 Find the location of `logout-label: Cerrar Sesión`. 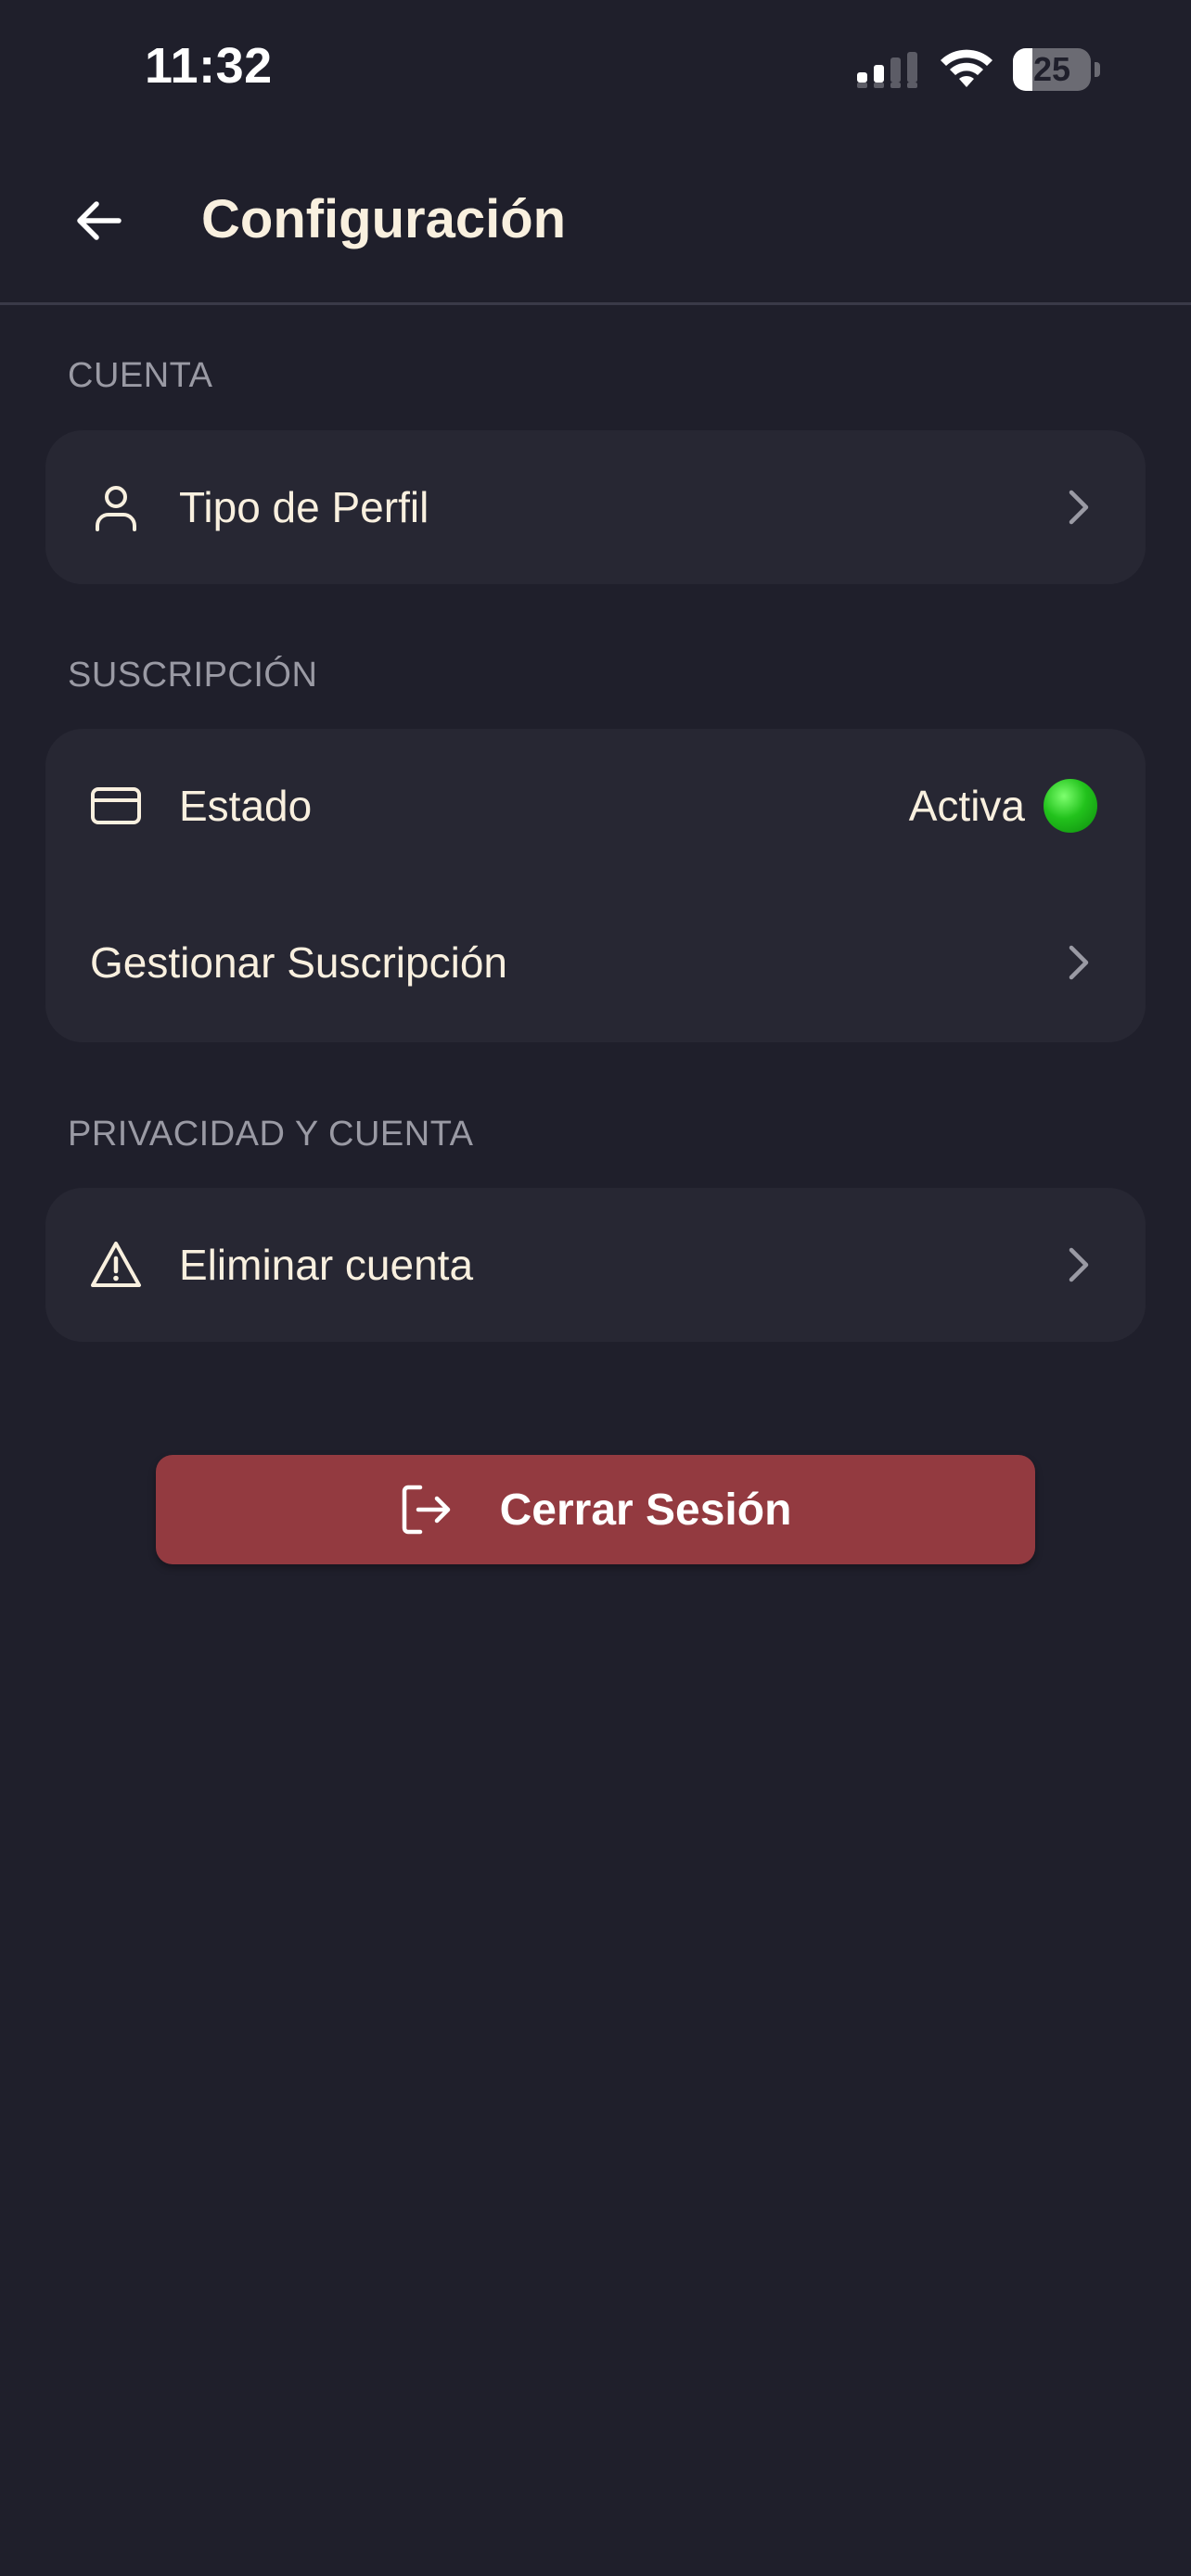

logout-label: Cerrar Sesión is located at coordinates (645, 1510).